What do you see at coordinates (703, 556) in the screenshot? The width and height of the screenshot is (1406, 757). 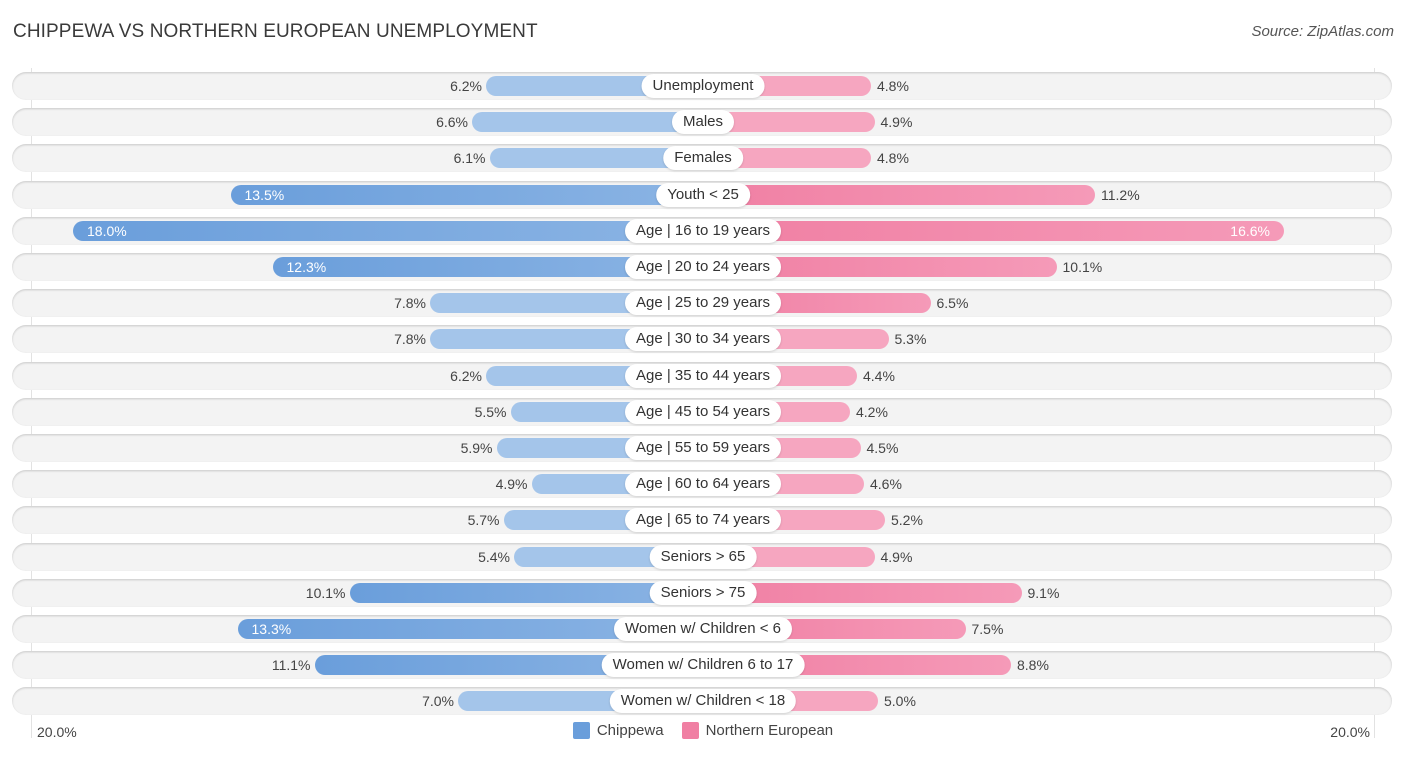 I see `category-label: Seniors > 65` at bounding box center [703, 556].